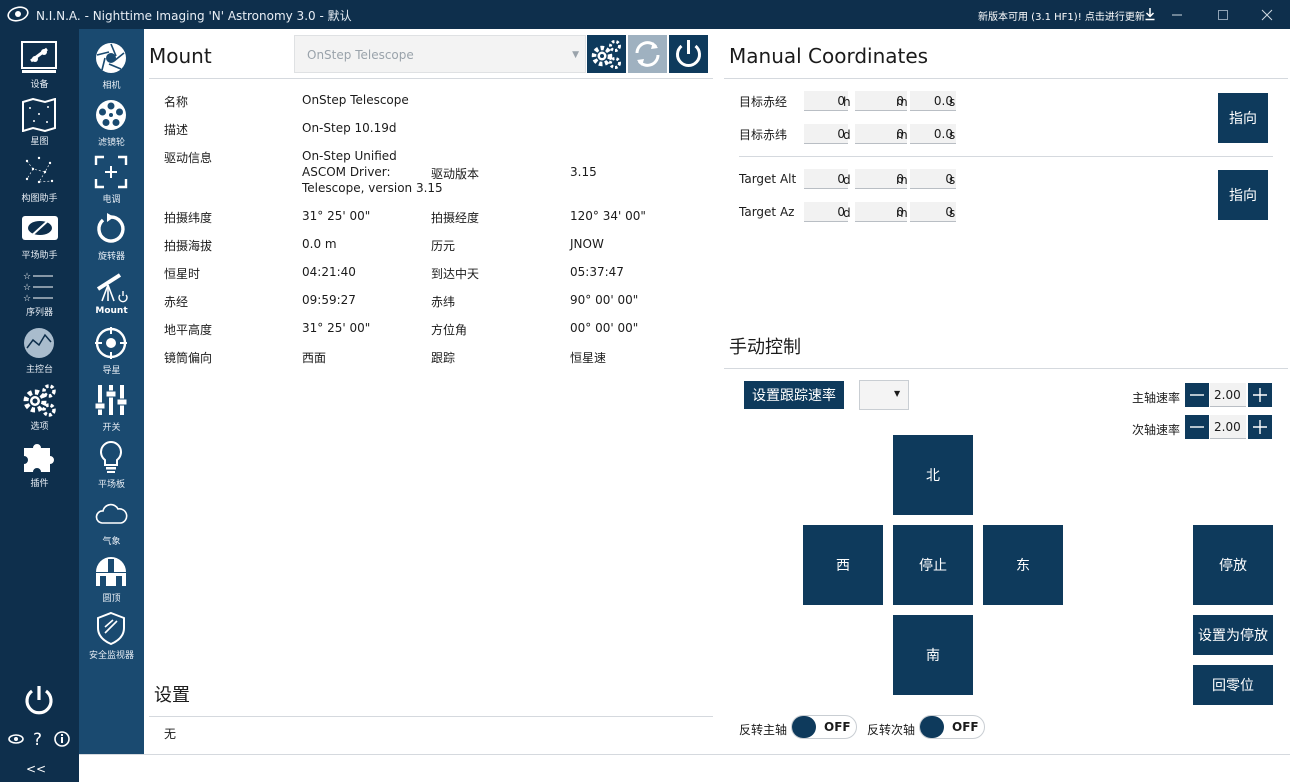  I want to click on bottom-toolbar-icons: ?, so click(39, 739).